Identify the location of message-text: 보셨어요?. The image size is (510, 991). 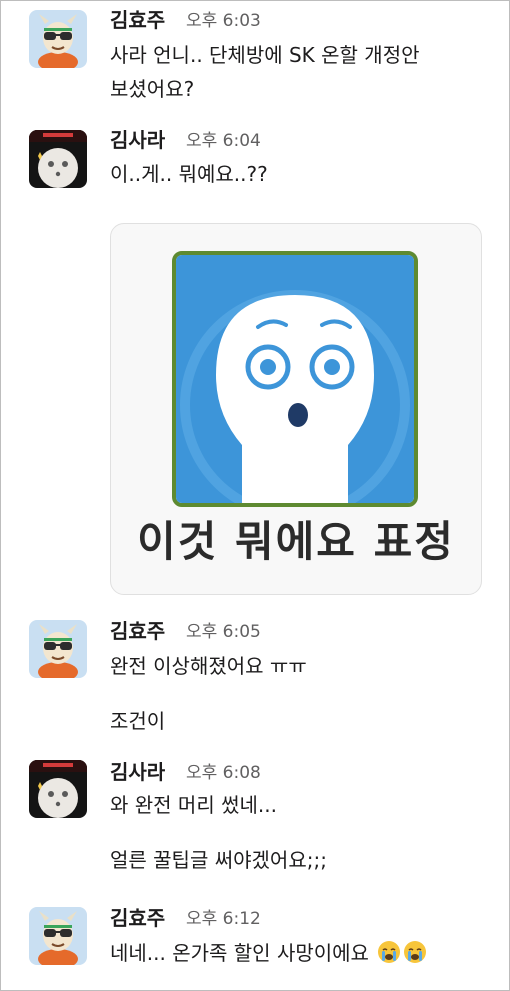
(152, 89).